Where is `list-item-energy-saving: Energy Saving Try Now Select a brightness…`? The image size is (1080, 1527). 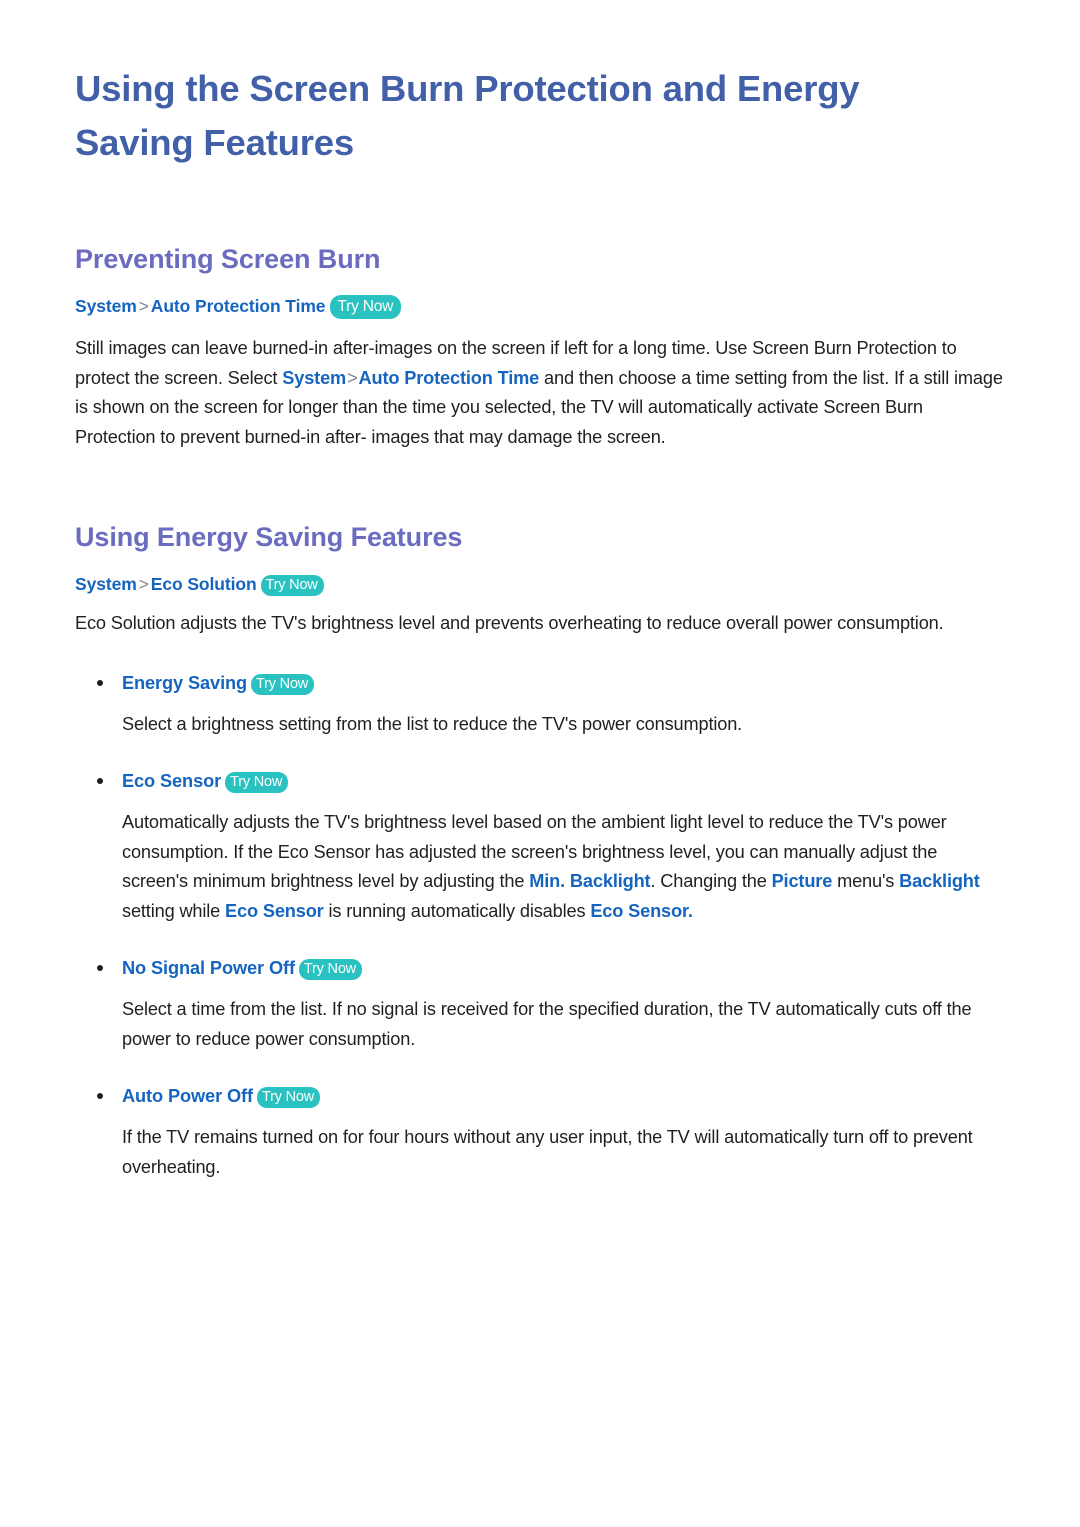 list-item-energy-saving: Energy Saving Try Now Select a brightness… is located at coordinates (541, 705).